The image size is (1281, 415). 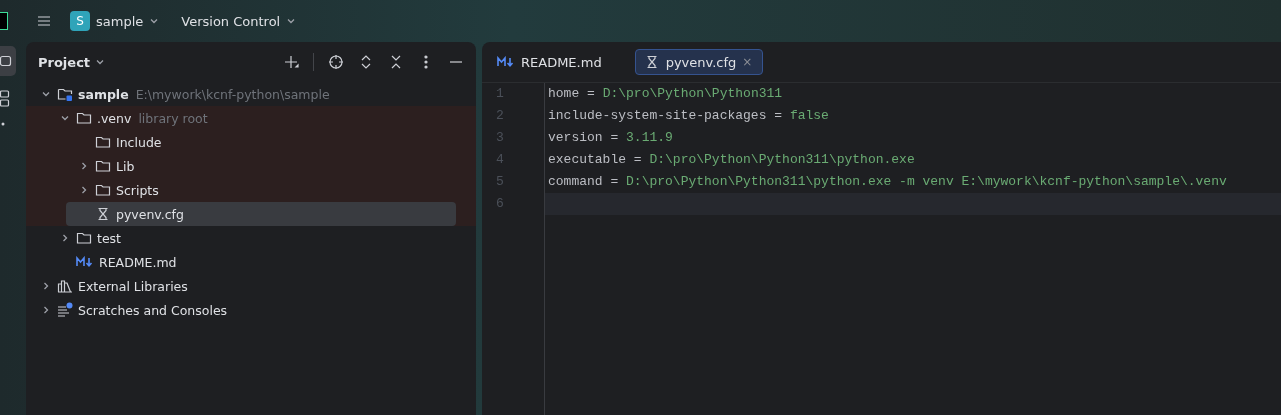 I want to click on tree-item: README.md, so click(x=263, y=262).